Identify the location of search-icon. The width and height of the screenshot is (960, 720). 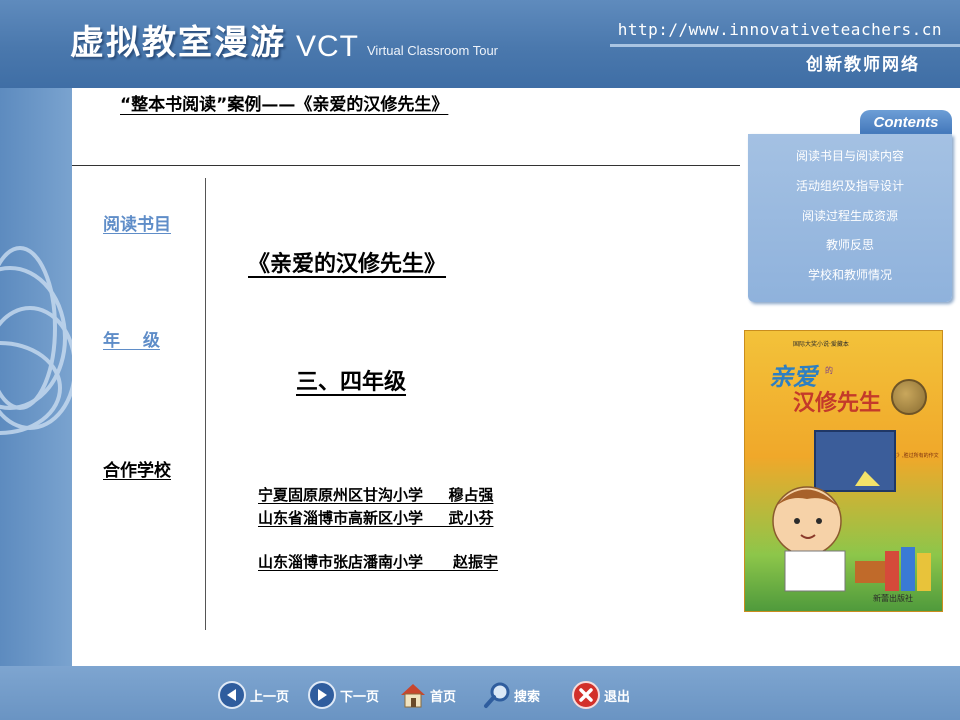
(496, 695).